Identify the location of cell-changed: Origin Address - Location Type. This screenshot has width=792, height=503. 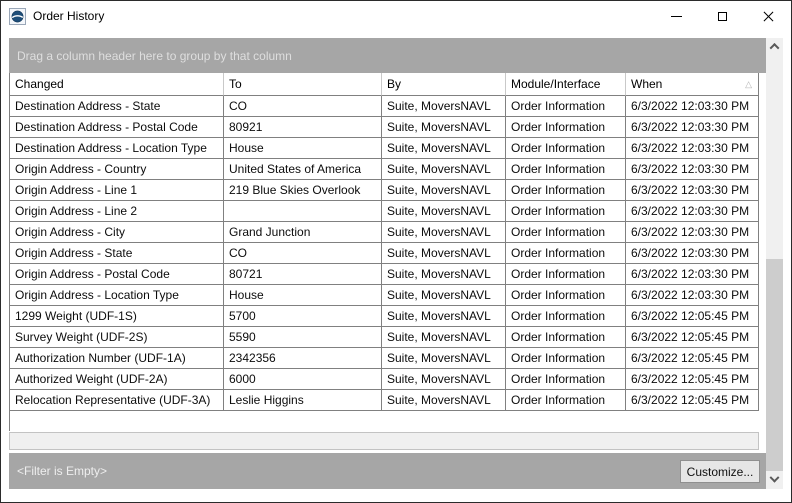
(117, 295).